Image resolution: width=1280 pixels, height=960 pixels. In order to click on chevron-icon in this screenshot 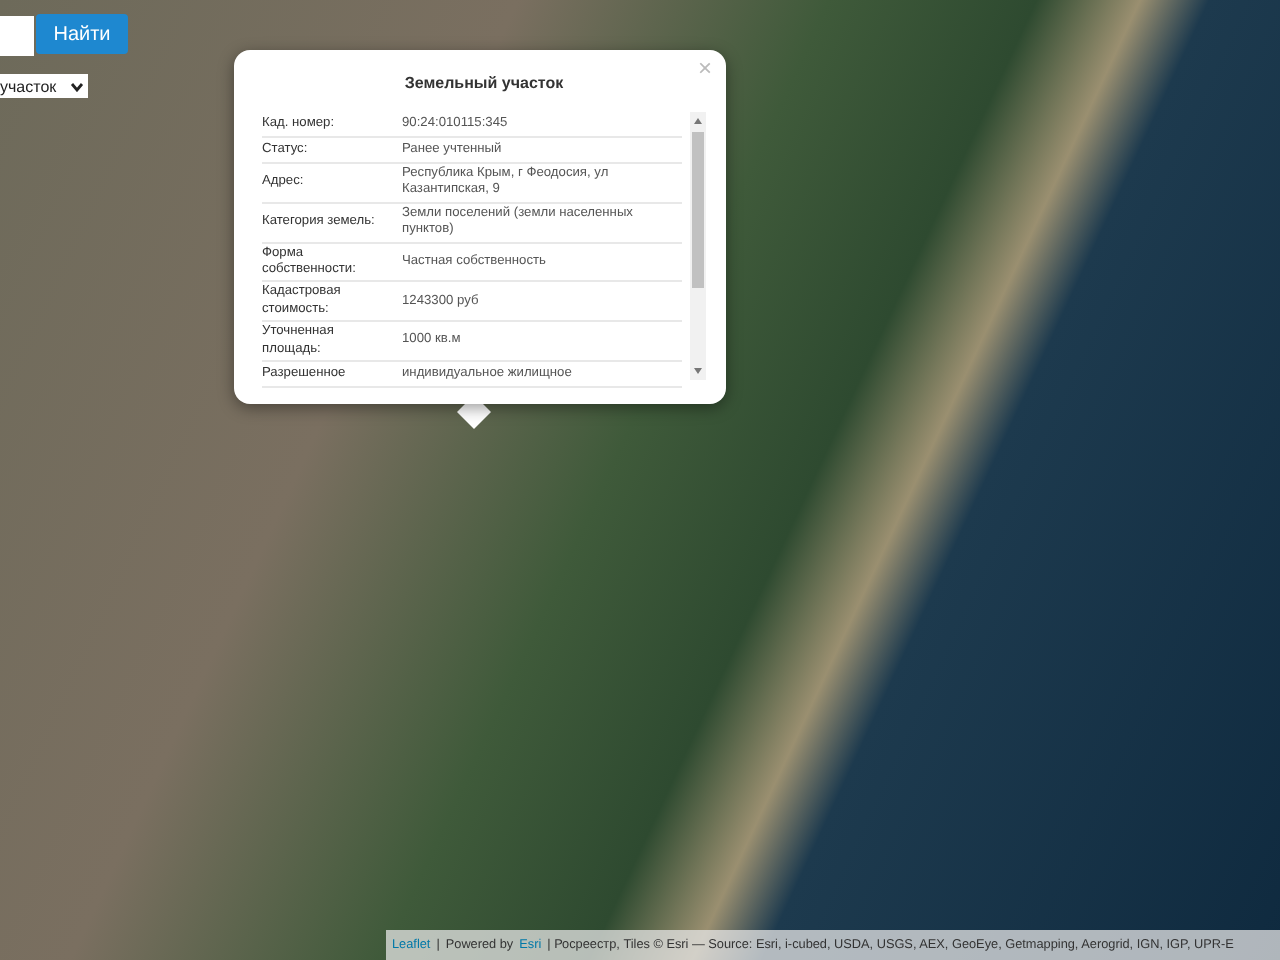, I will do `click(77, 86)`.